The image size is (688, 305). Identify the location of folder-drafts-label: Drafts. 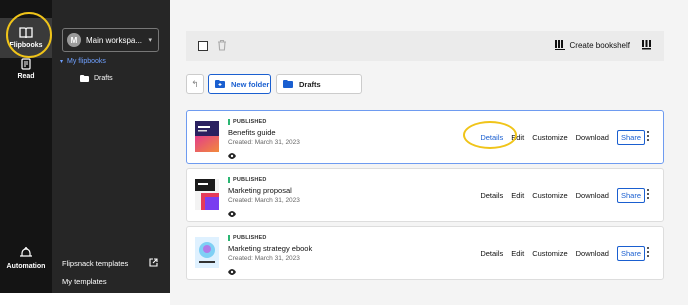
(310, 84).